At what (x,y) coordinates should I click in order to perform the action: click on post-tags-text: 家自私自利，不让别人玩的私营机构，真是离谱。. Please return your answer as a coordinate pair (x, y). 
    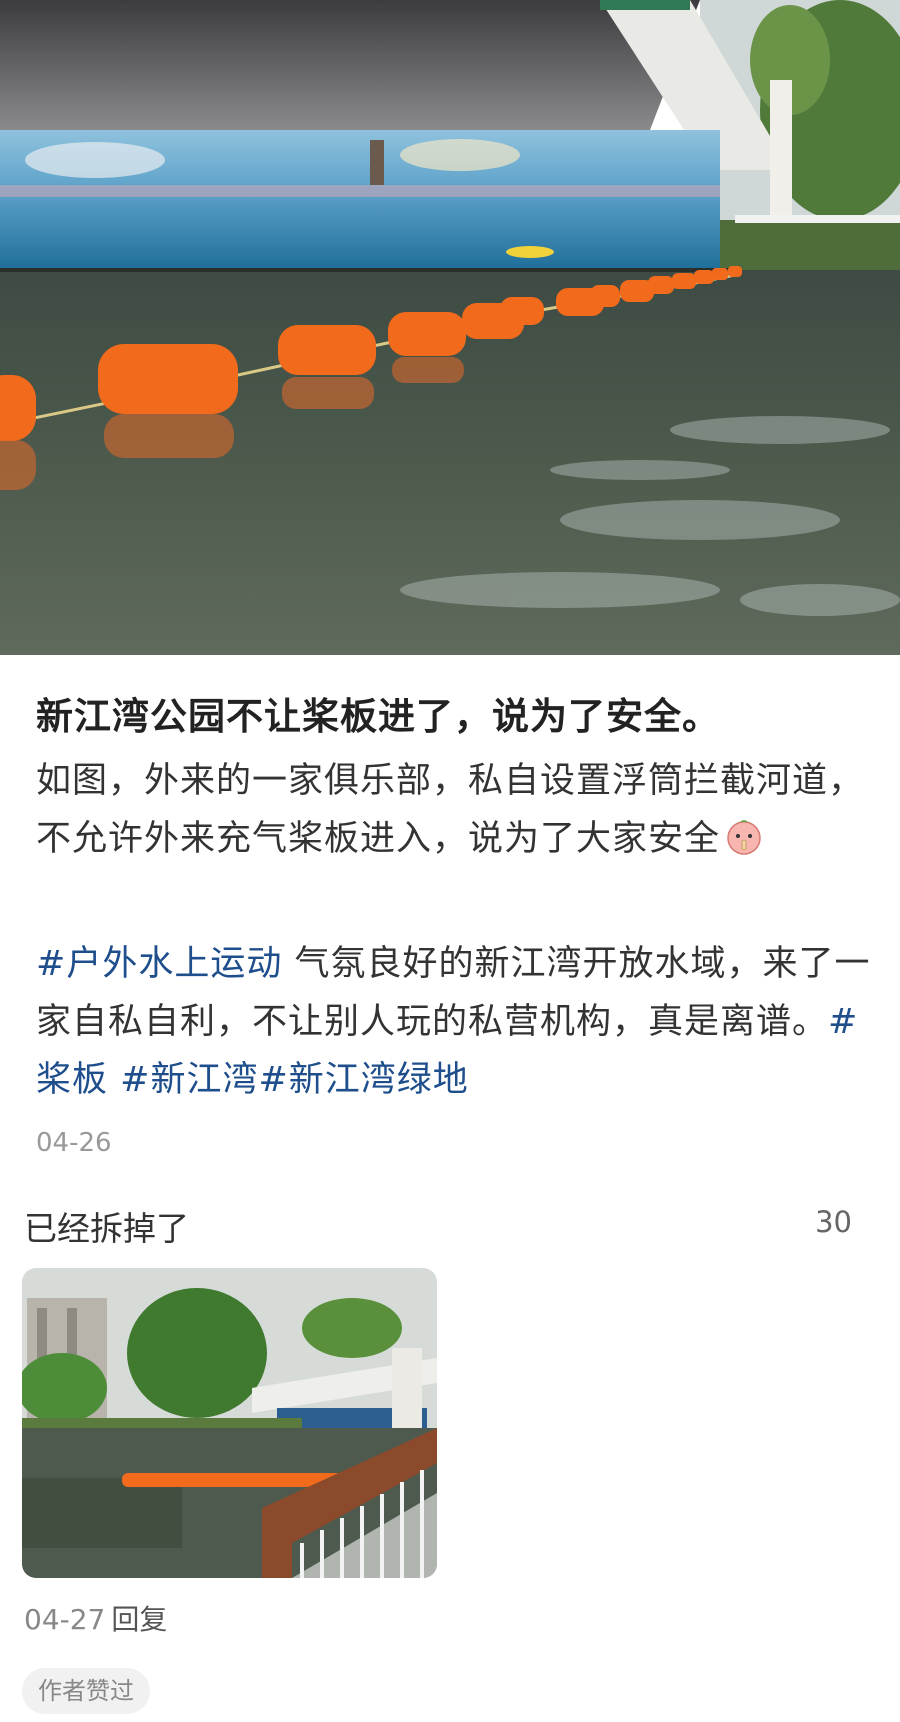
    Looking at the image, I should click on (432, 1022).